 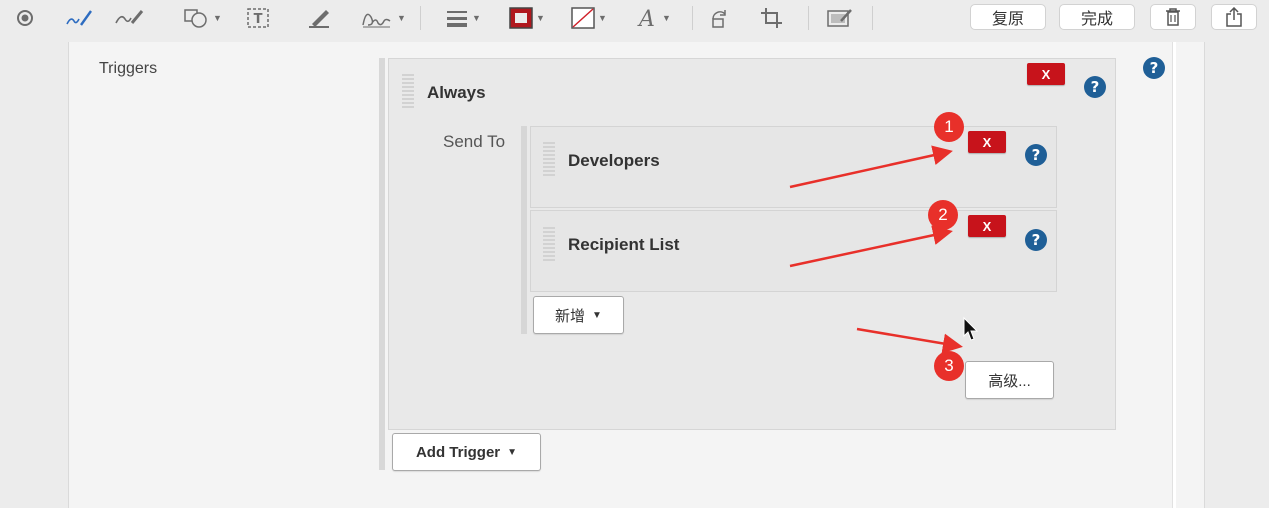 I want to click on annotation-badge: 1, so click(x=949, y=127).